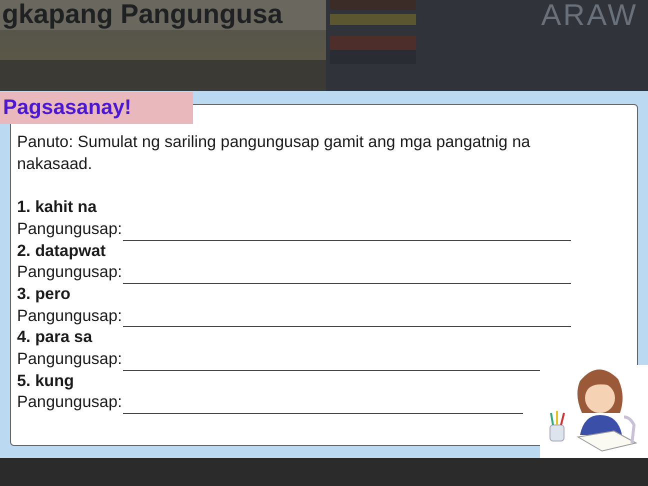 The image size is (648, 486). Describe the element at coordinates (274, 153) in the screenshot. I see `instructions-text: Panuto: Sumulat ng sariling pangungusap gamit ang mga pangatnig na nakasaad.` at that location.